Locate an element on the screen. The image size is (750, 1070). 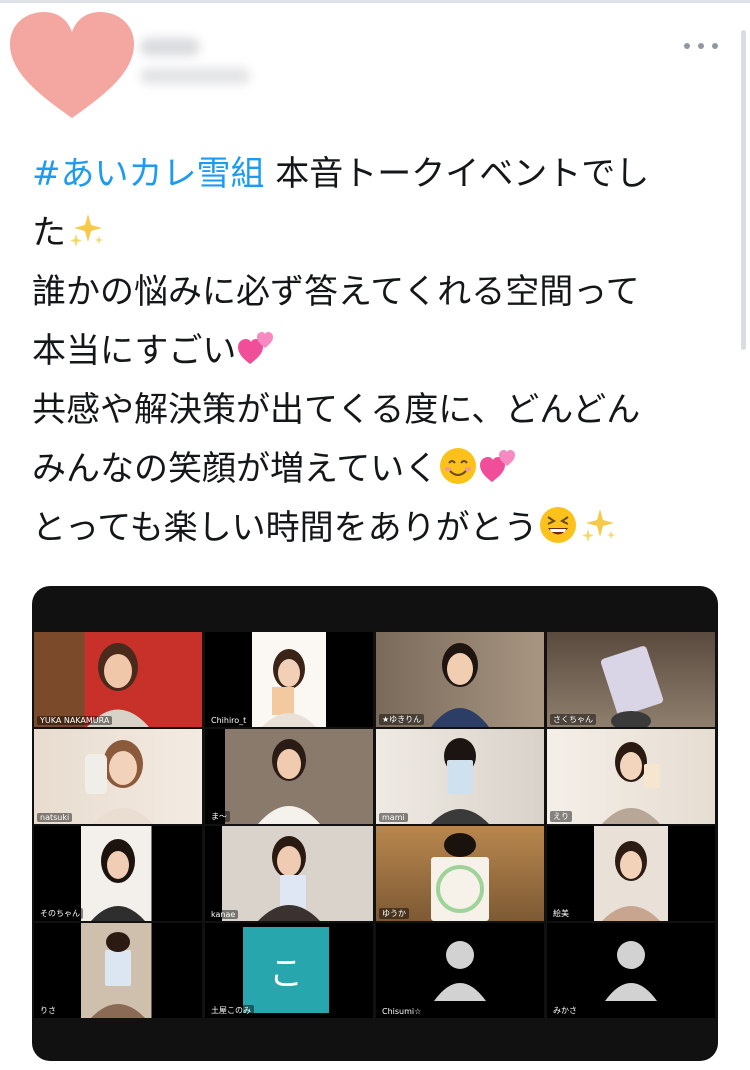
video-tile: natsuki is located at coordinates (118, 776).